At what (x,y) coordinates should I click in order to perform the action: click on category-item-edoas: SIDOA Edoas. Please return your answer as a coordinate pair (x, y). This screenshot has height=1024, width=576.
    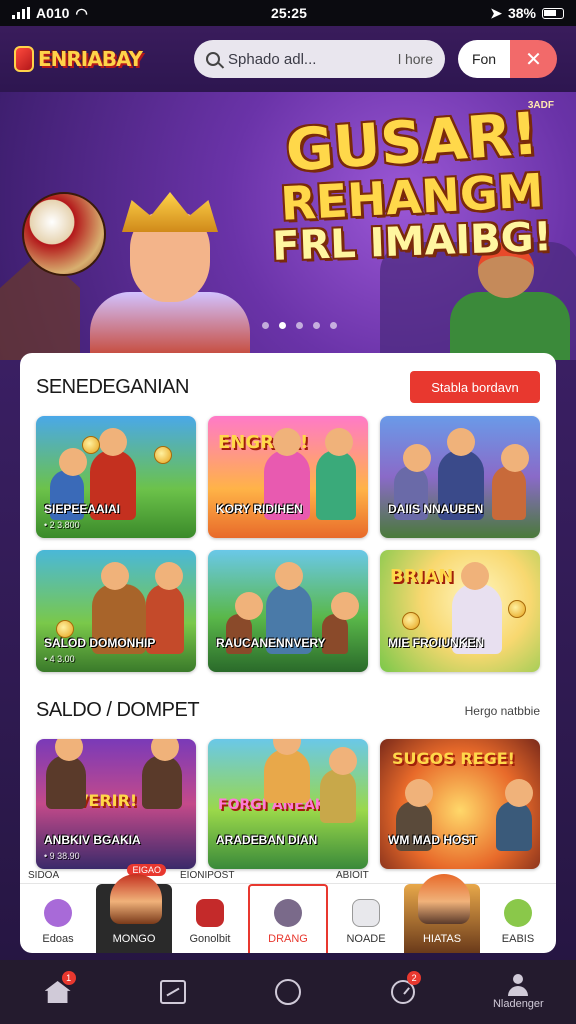
    Looking at the image, I should click on (58, 911).